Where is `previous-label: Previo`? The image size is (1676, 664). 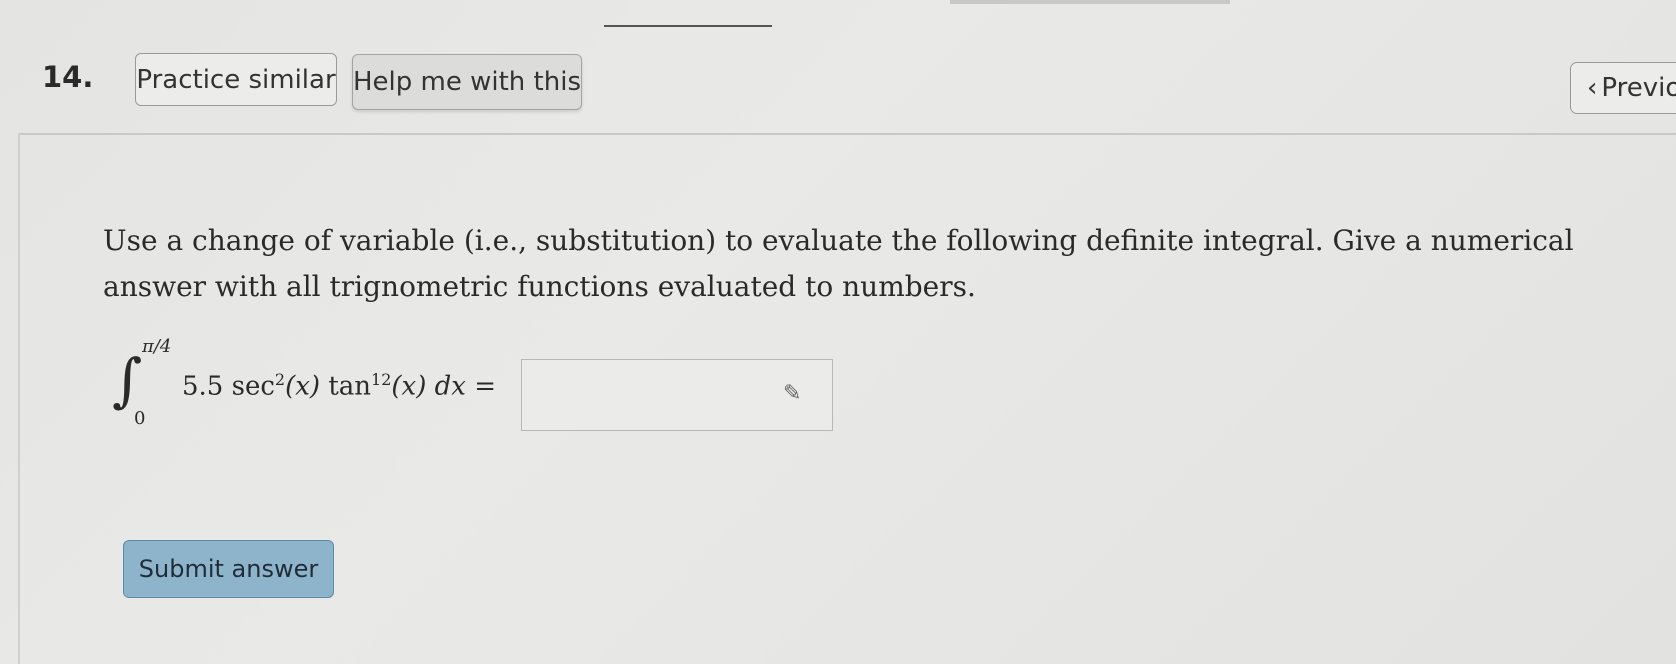 previous-label: Previo is located at coordinates (1638, 88).